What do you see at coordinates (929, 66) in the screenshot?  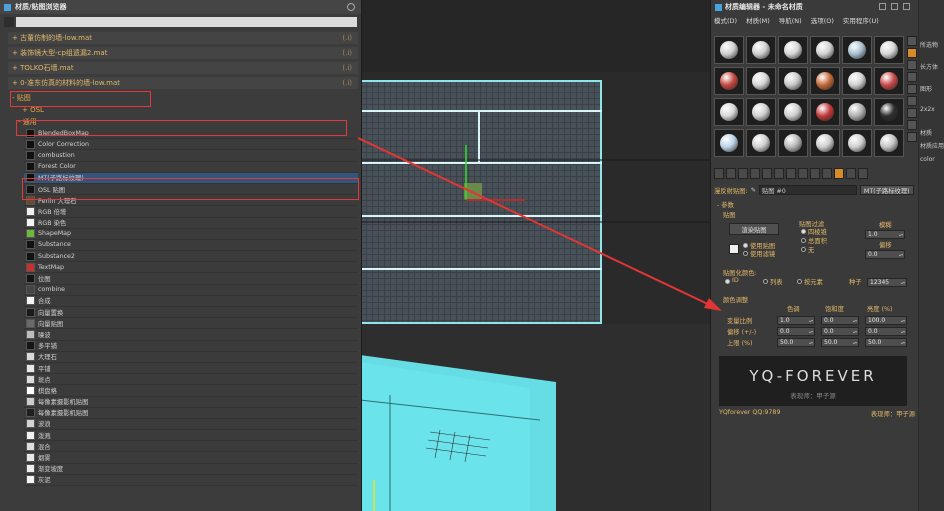 I see `strip-item: 长方体` at bounding box center [929, 66].